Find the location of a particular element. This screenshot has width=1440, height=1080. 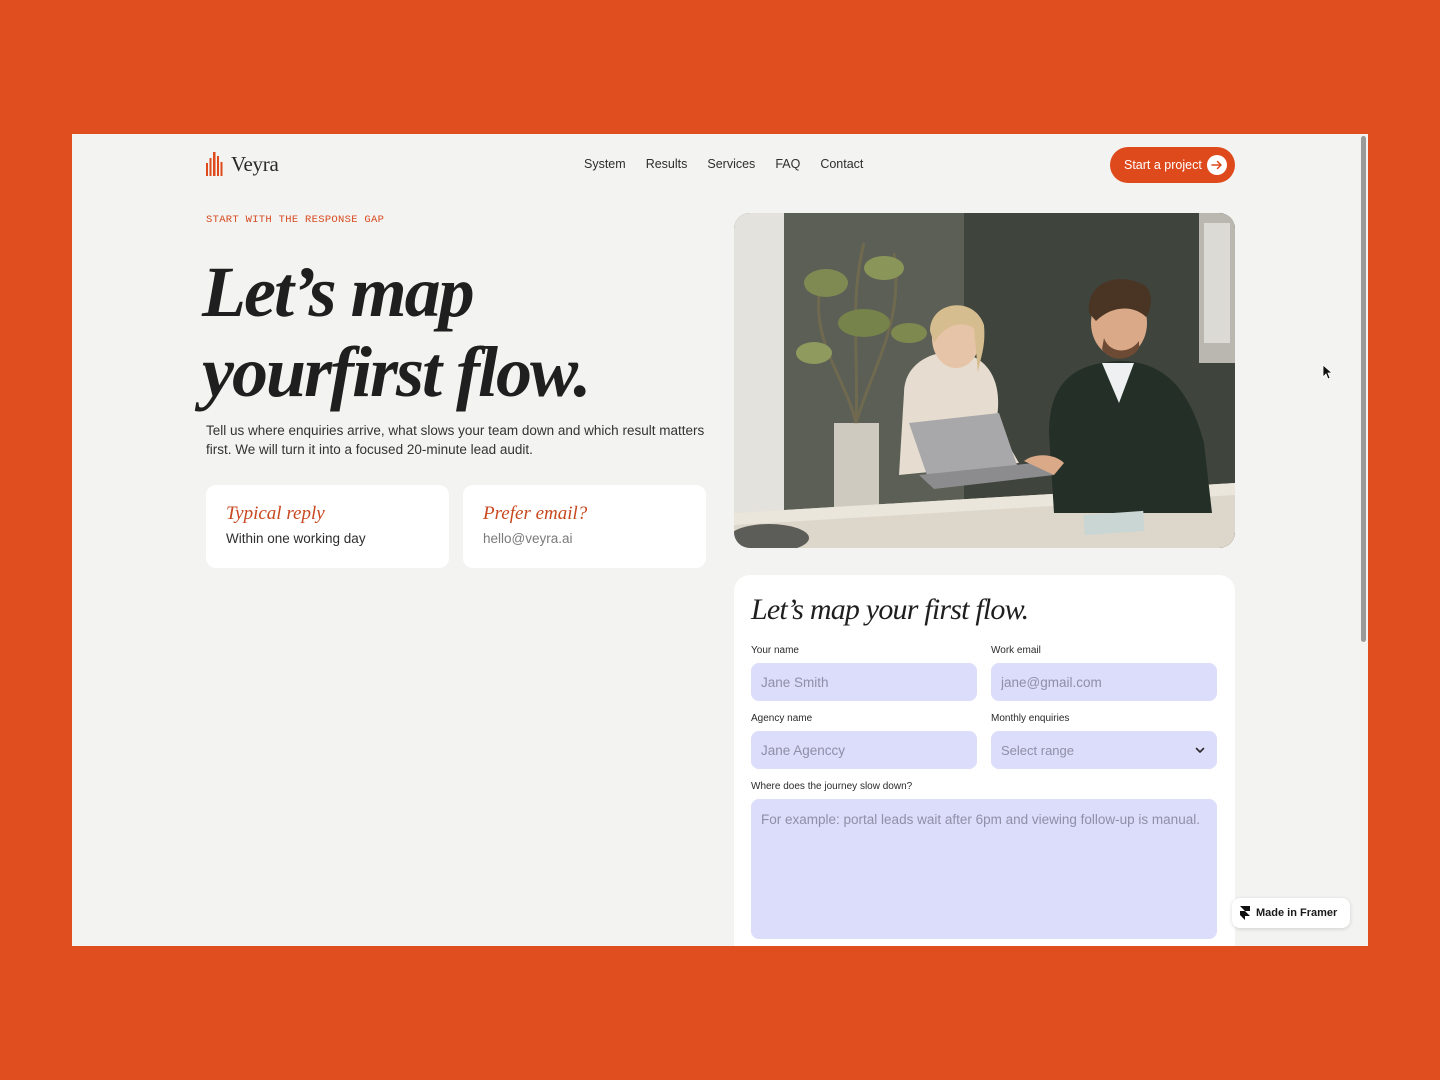

nav-link-faq: FAQ is located at coordinates (787, 164).